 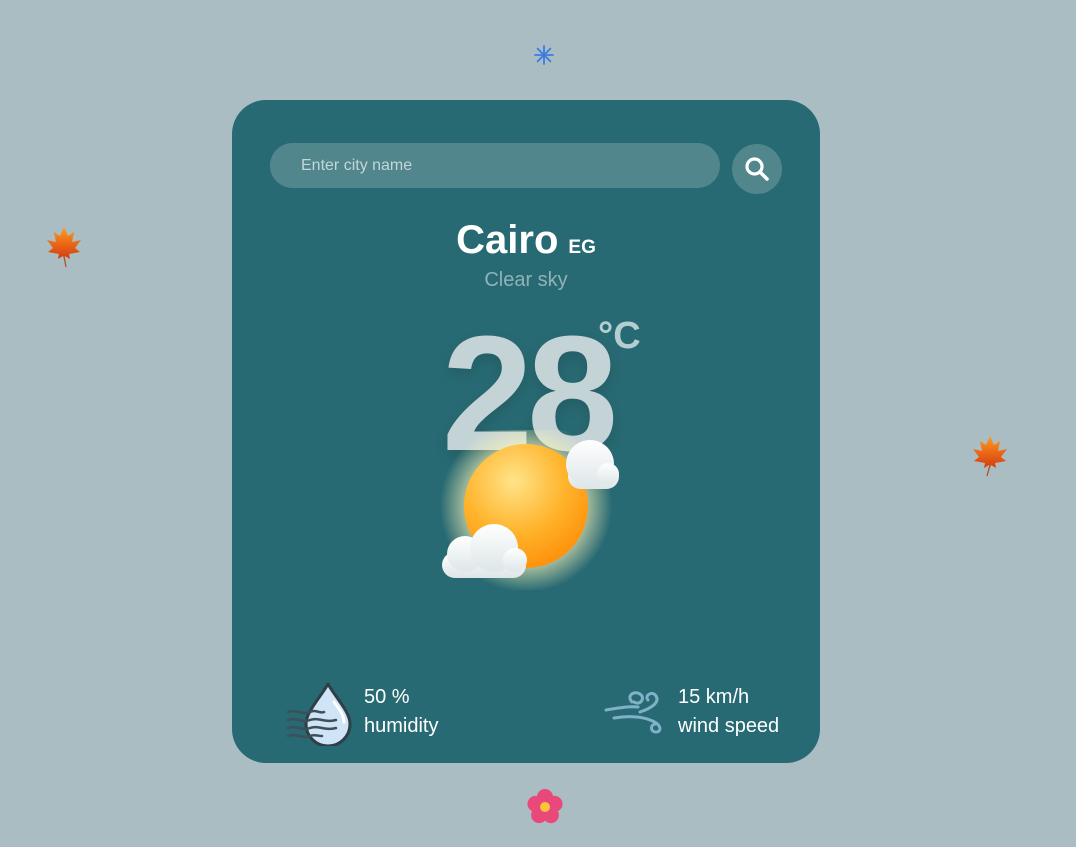 What do you see at coordinates (387, 697) in the screenshot?
I see `humidity-value: 50 %` at bounding box center [387, 697].